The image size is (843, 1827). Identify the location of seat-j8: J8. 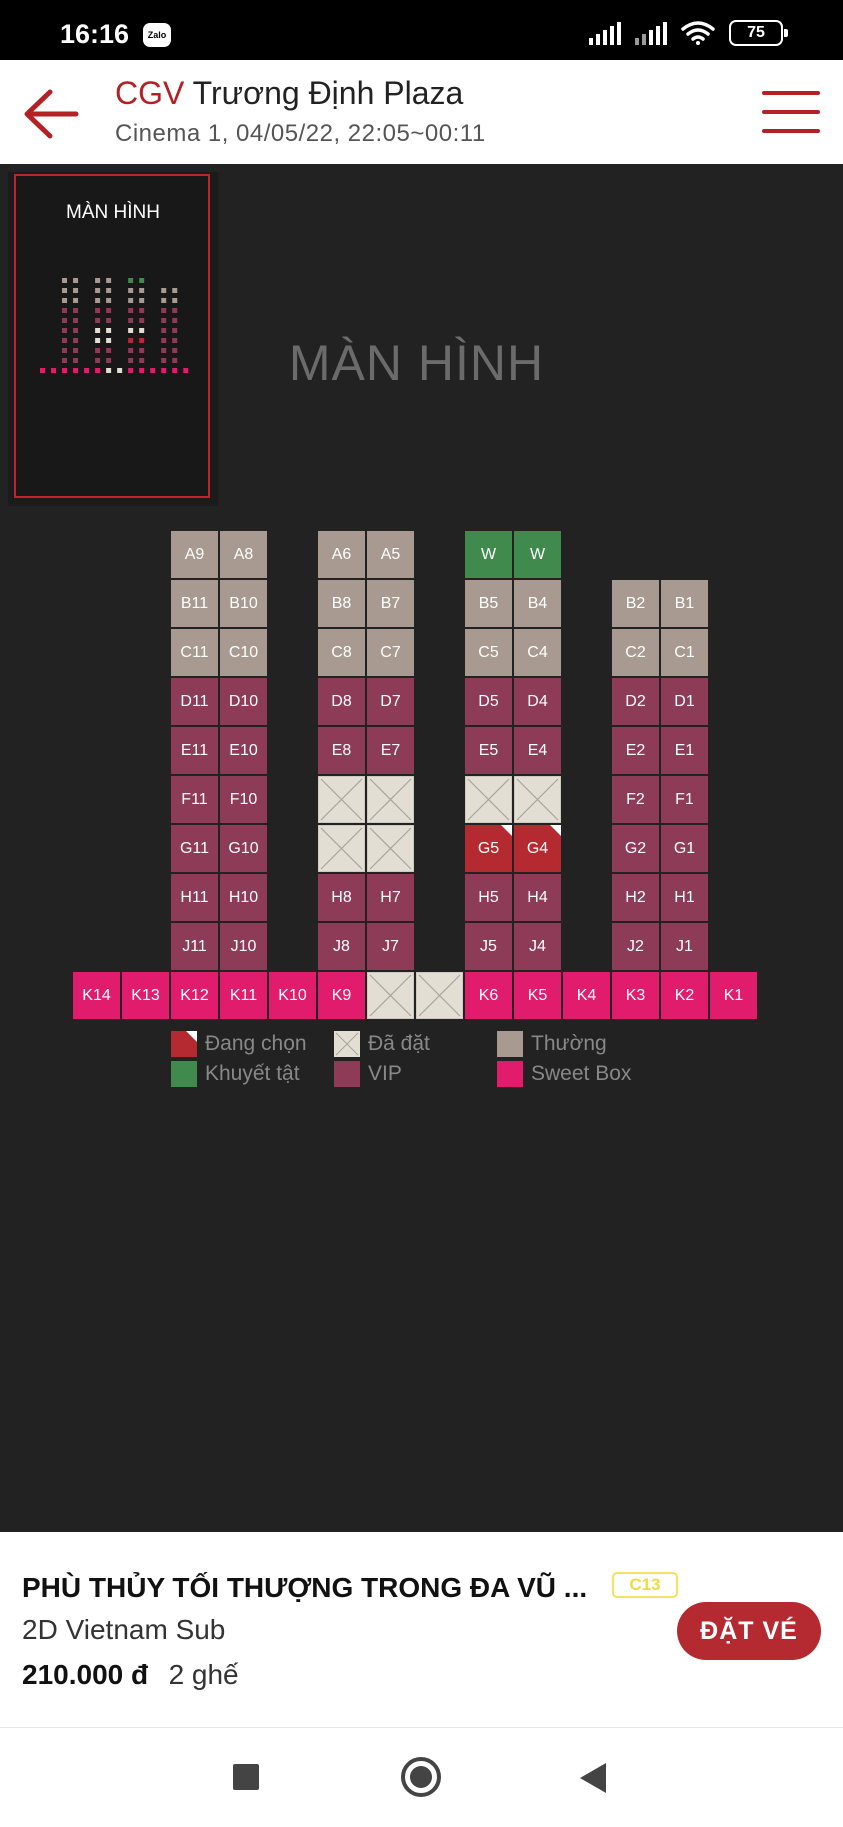
(341, 946).